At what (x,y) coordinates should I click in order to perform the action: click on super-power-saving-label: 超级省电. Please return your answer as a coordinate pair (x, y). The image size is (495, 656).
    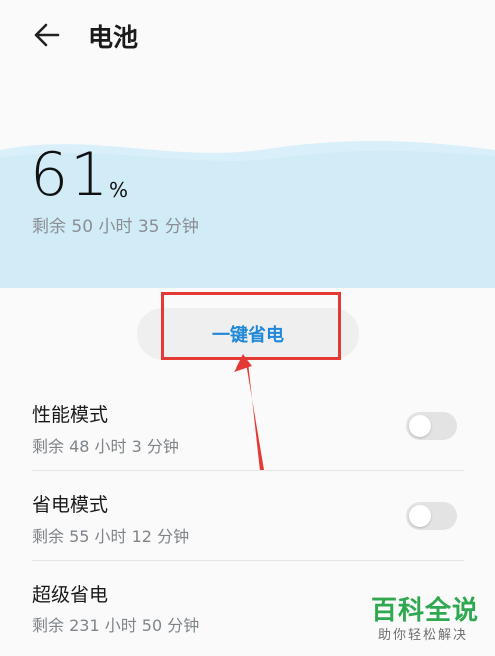
    Looking at the image, I should click on (70, 595).